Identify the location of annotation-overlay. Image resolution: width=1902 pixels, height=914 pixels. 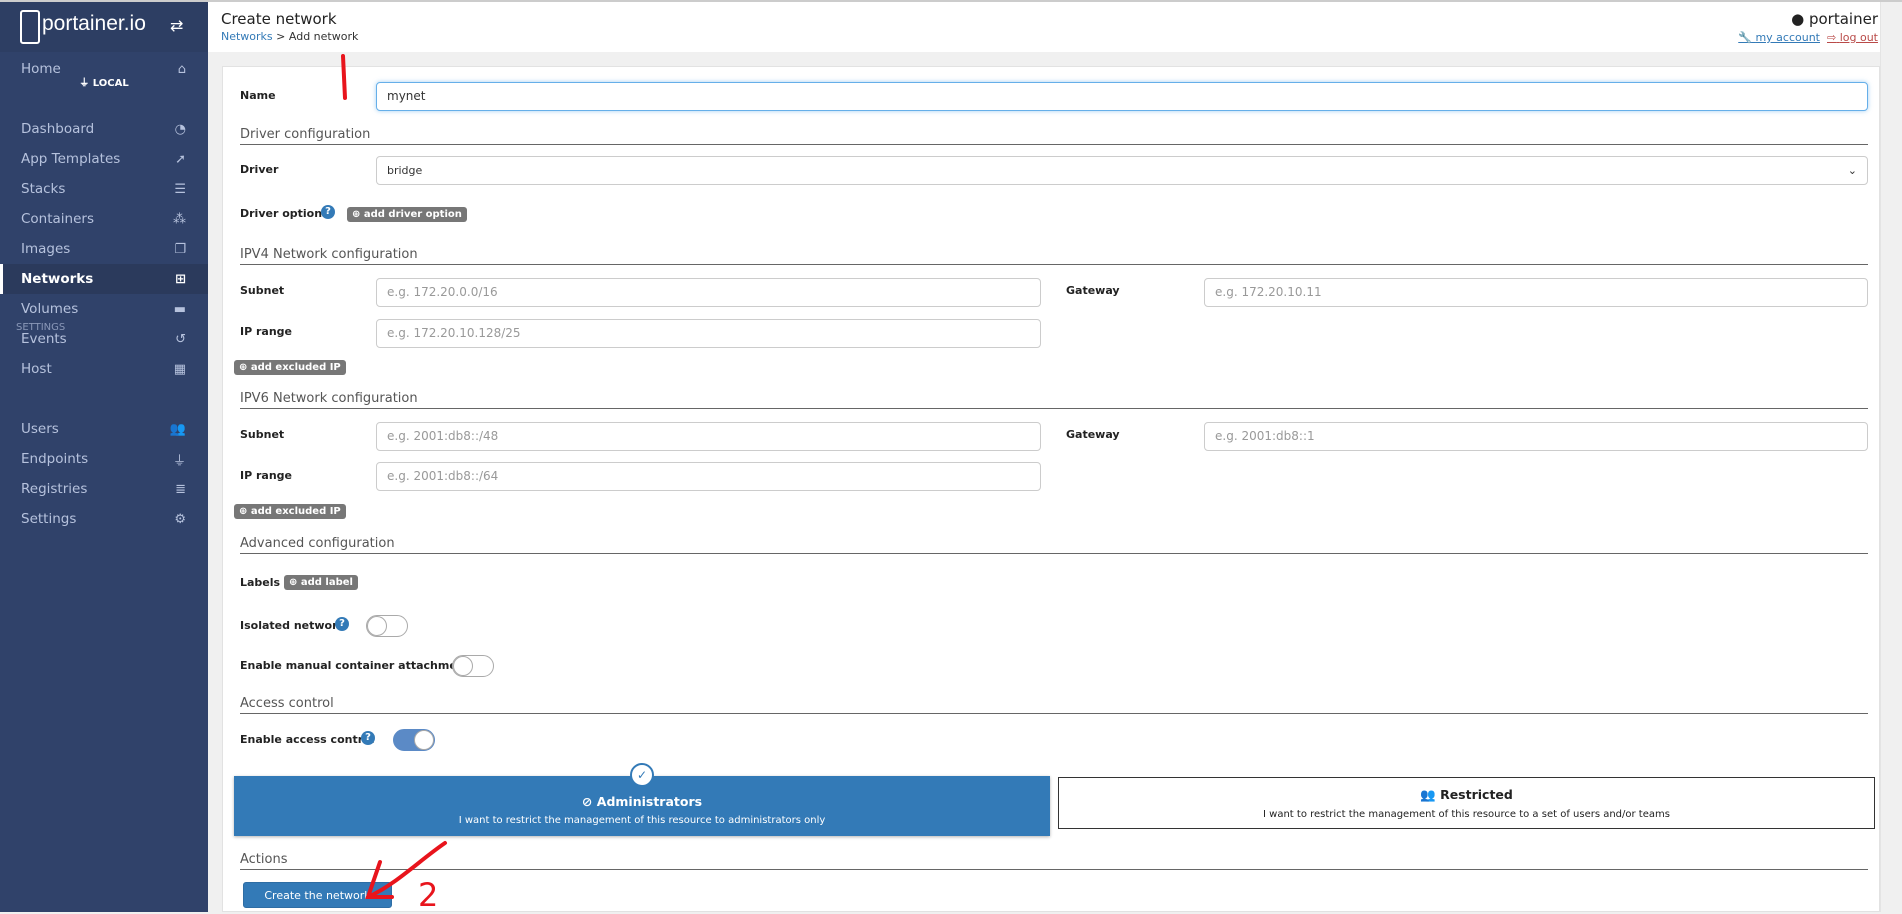
(394, 476).